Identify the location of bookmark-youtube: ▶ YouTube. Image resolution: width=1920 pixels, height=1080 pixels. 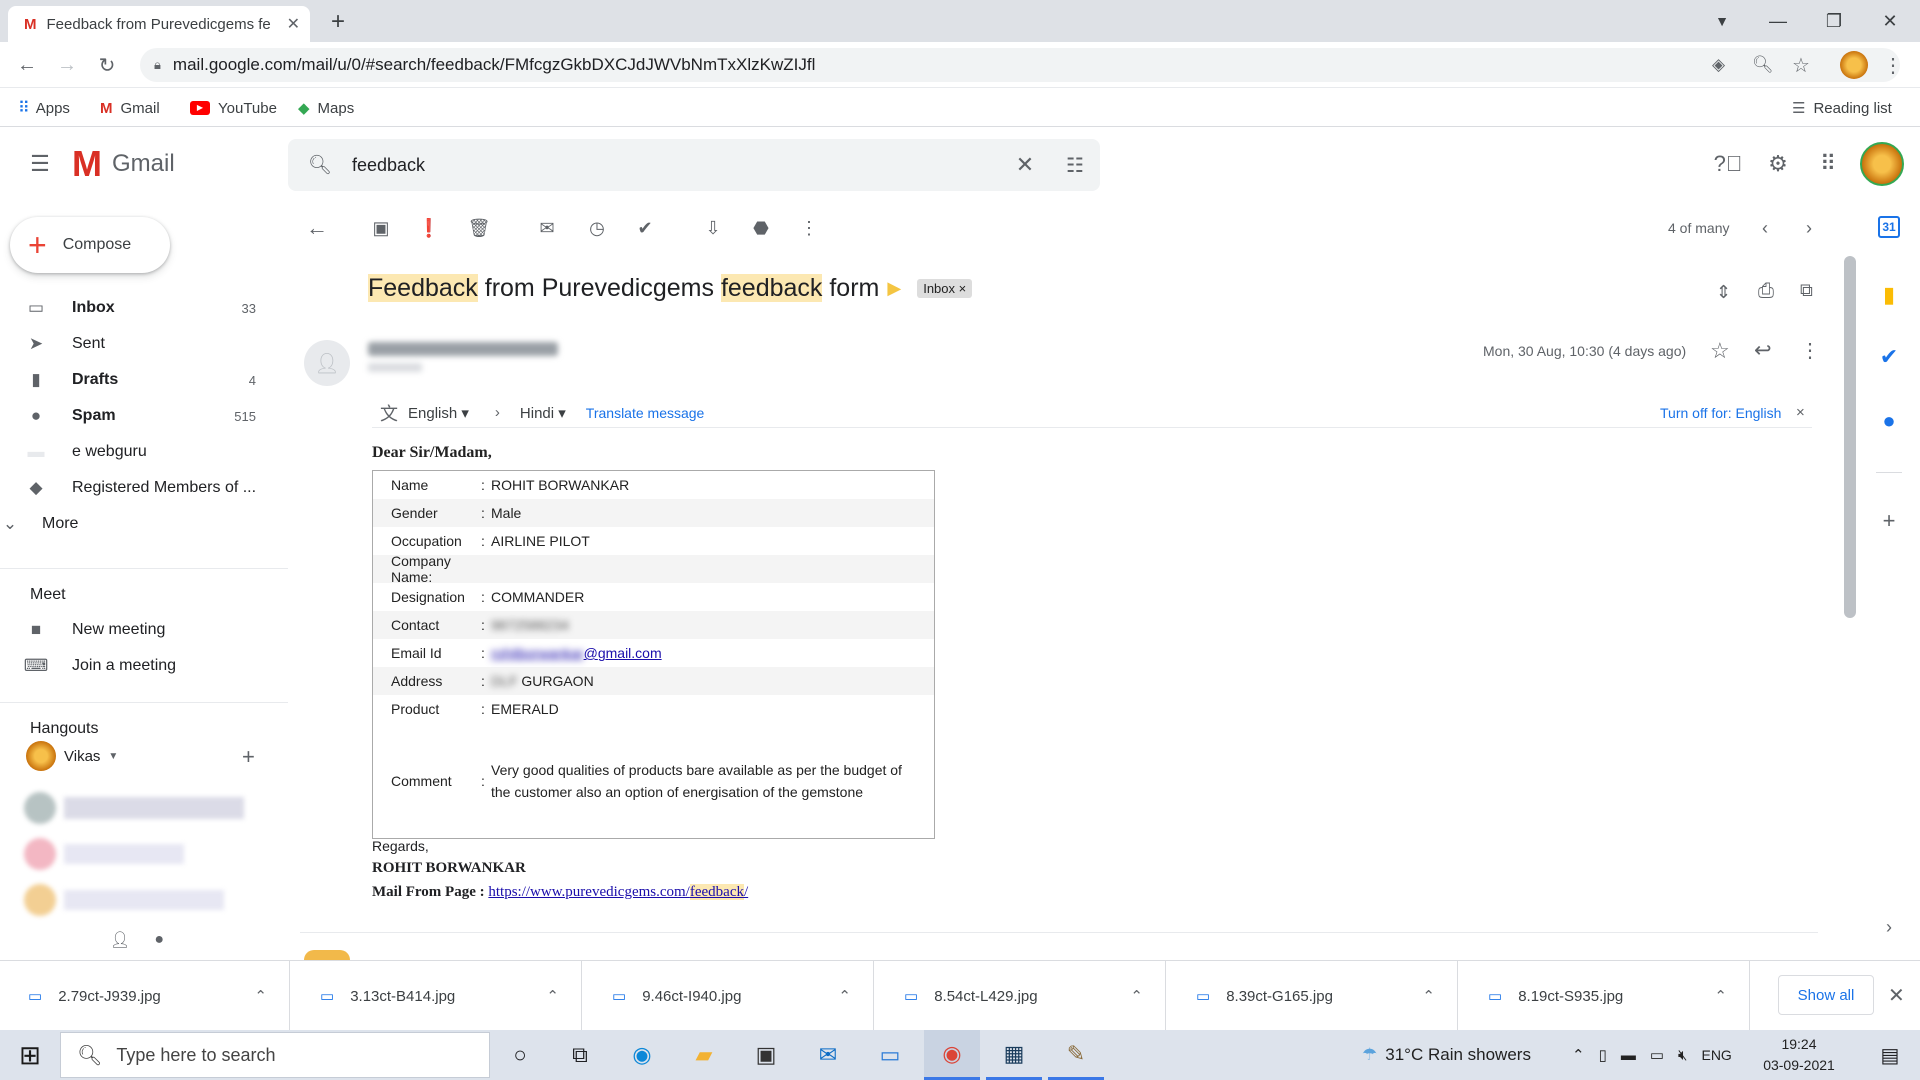
(233, 108).